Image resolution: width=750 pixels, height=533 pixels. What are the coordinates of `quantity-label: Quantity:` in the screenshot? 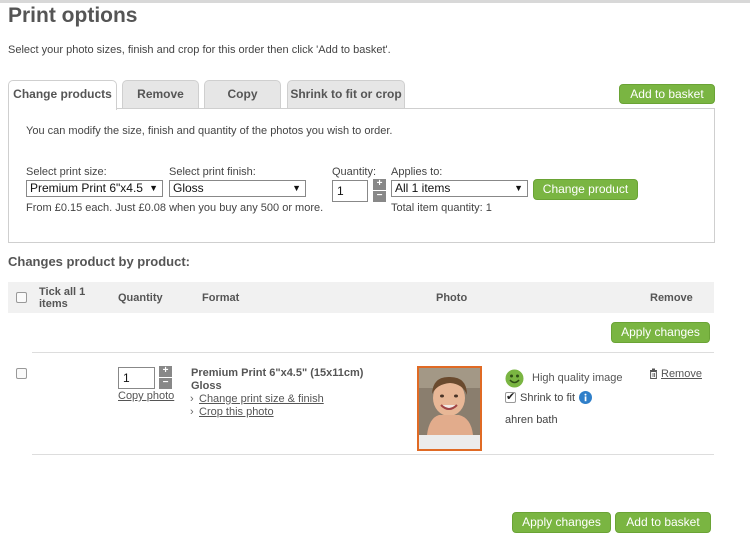 It's located at (354, 172).